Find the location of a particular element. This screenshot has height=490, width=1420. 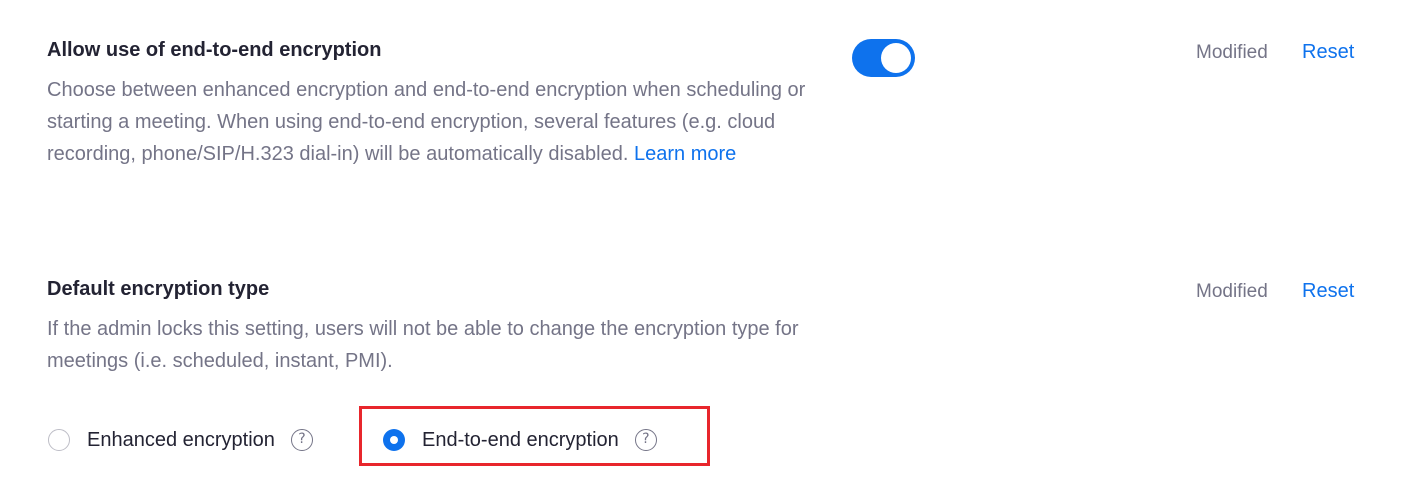

reset-link-default-type: Reset is located at coordinates (1328, 291).